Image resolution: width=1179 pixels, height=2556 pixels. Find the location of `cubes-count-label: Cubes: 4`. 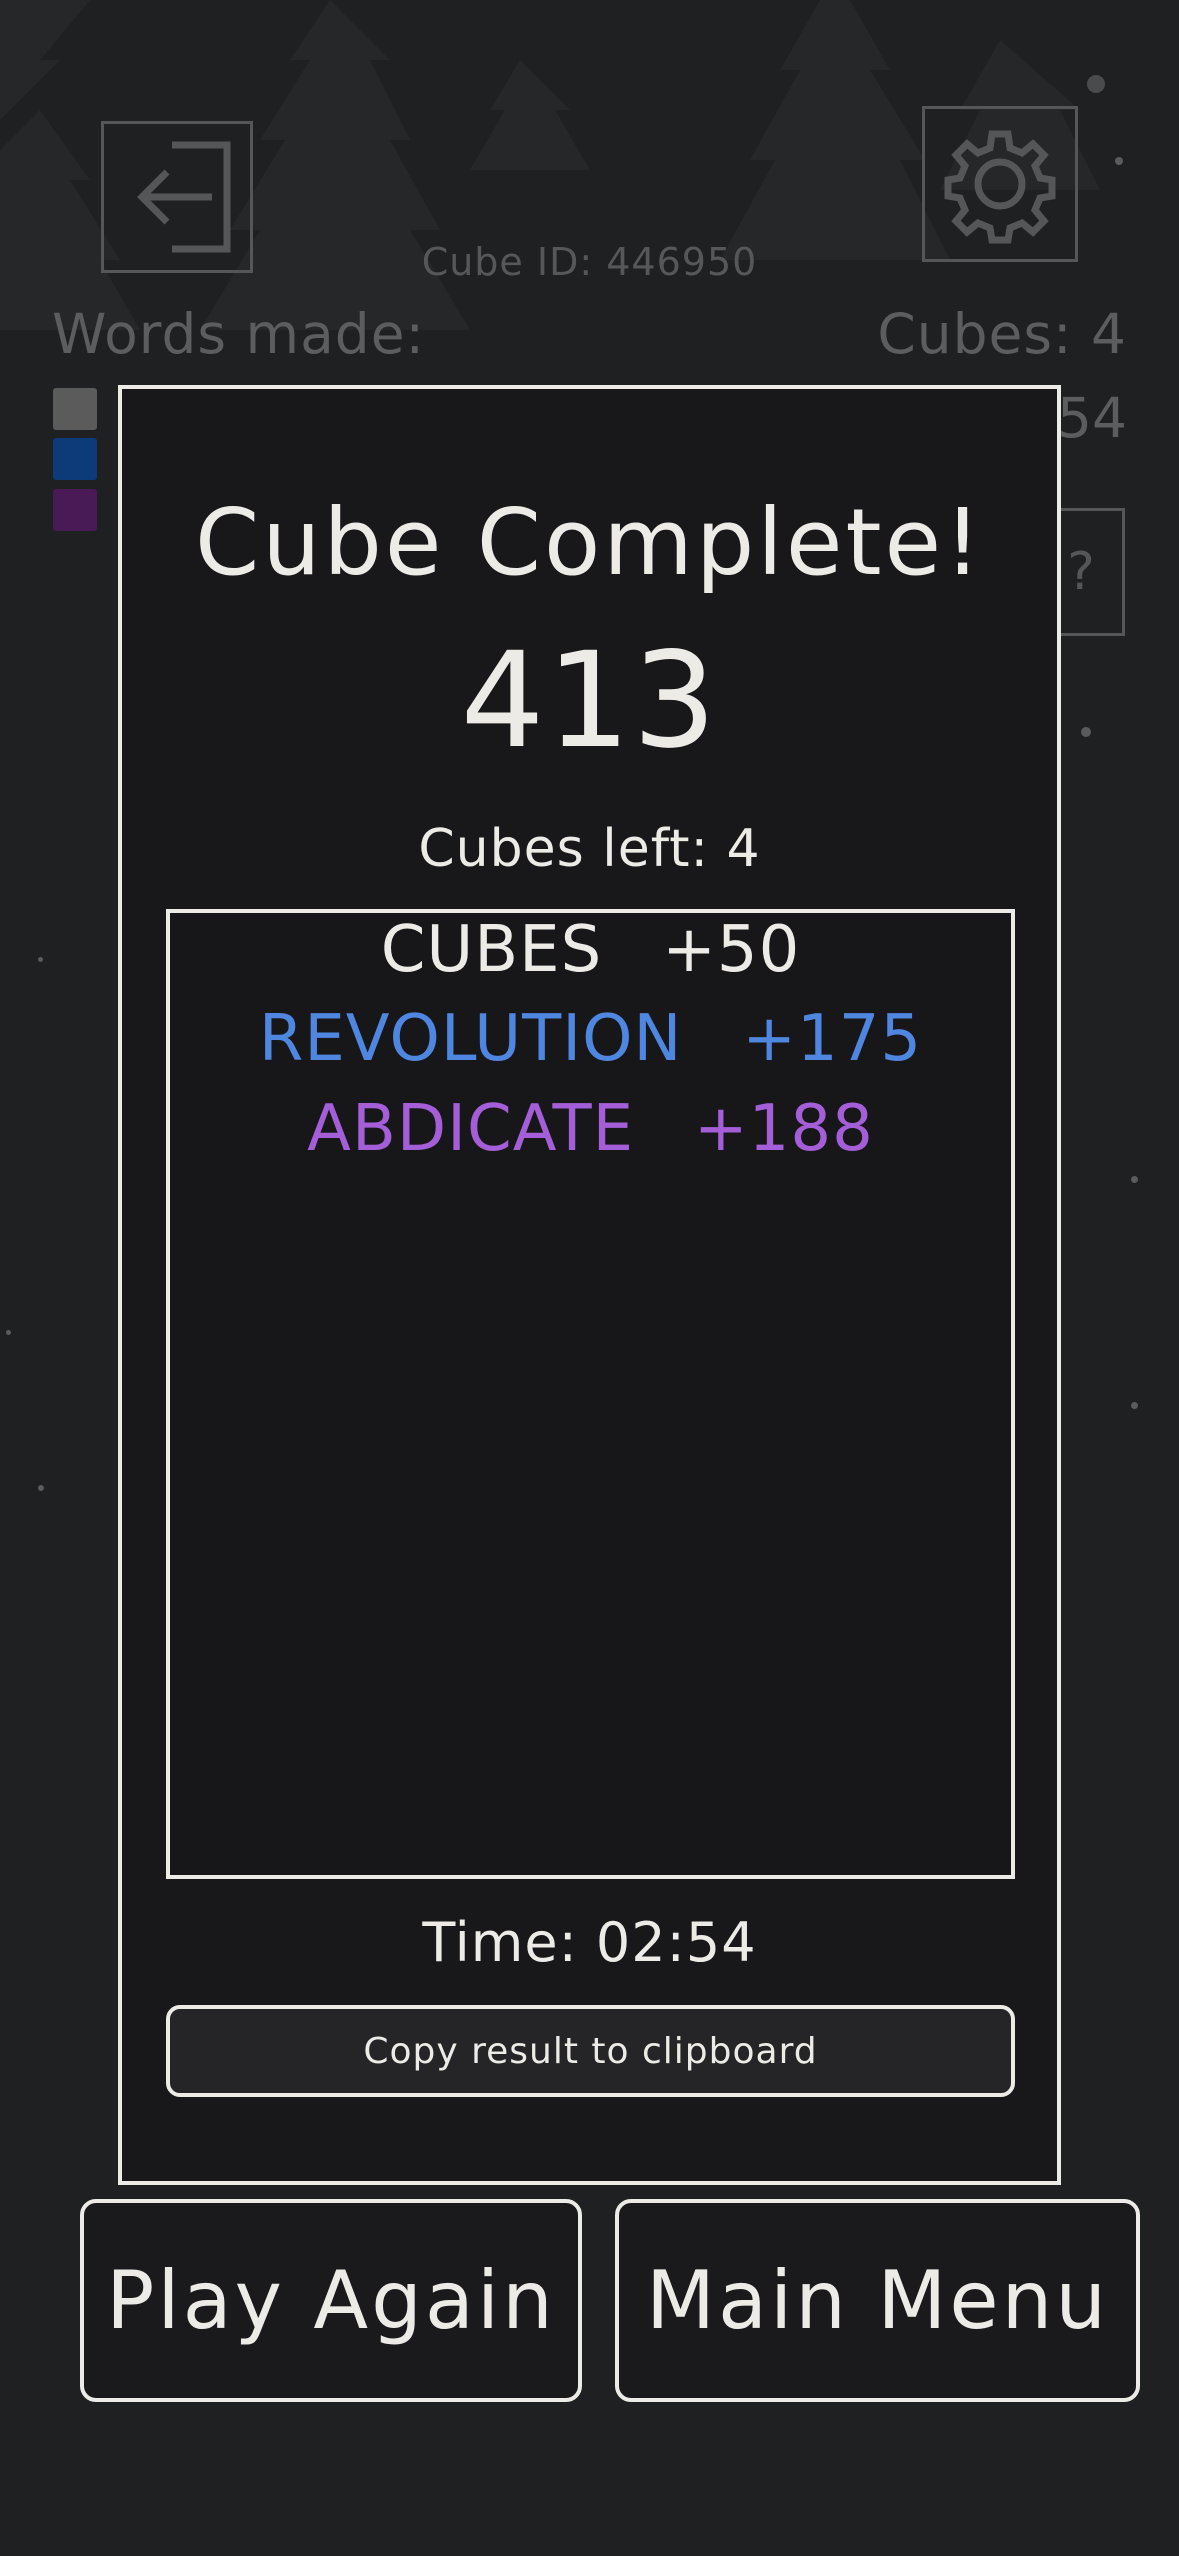

cubes-count-label: Cubes: 4 is located at coordinates (1002, 334).